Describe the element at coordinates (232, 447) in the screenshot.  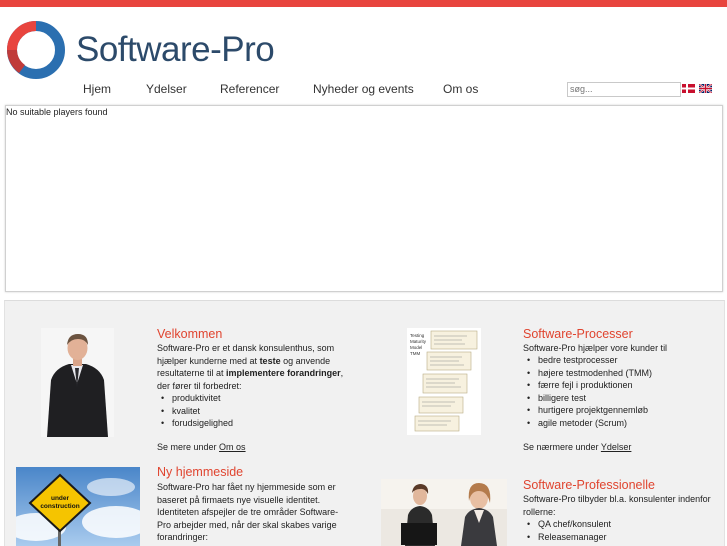
I see `om-os-link: Om os` at that location.